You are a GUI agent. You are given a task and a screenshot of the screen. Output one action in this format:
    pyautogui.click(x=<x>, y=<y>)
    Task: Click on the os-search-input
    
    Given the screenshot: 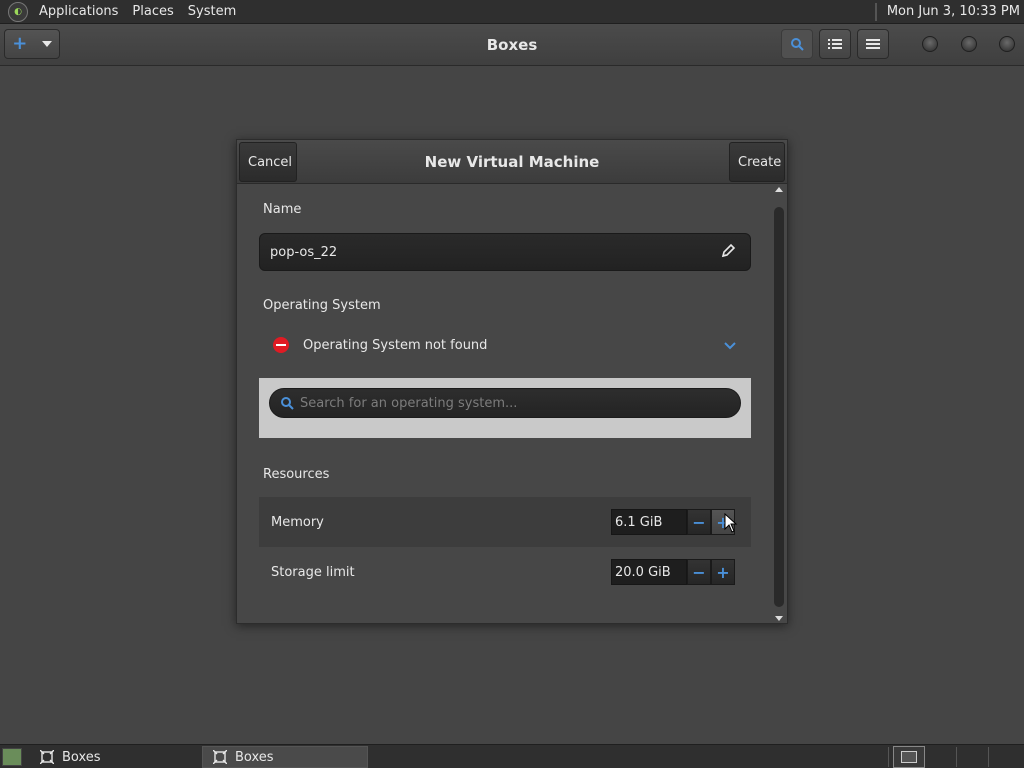 What is the action you would take?
    pyautogui.click(x=510, y=403)
    